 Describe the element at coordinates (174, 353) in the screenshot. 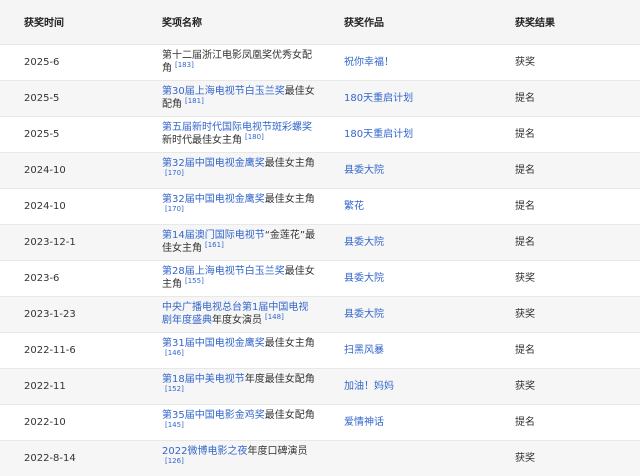

I see `reference-link: [146]` at that location.